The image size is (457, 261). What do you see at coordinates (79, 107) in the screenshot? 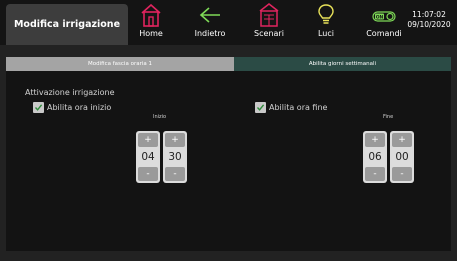
I see `start-checkbox-label: Abilita ora inizio` at bounding box center [79, 107].